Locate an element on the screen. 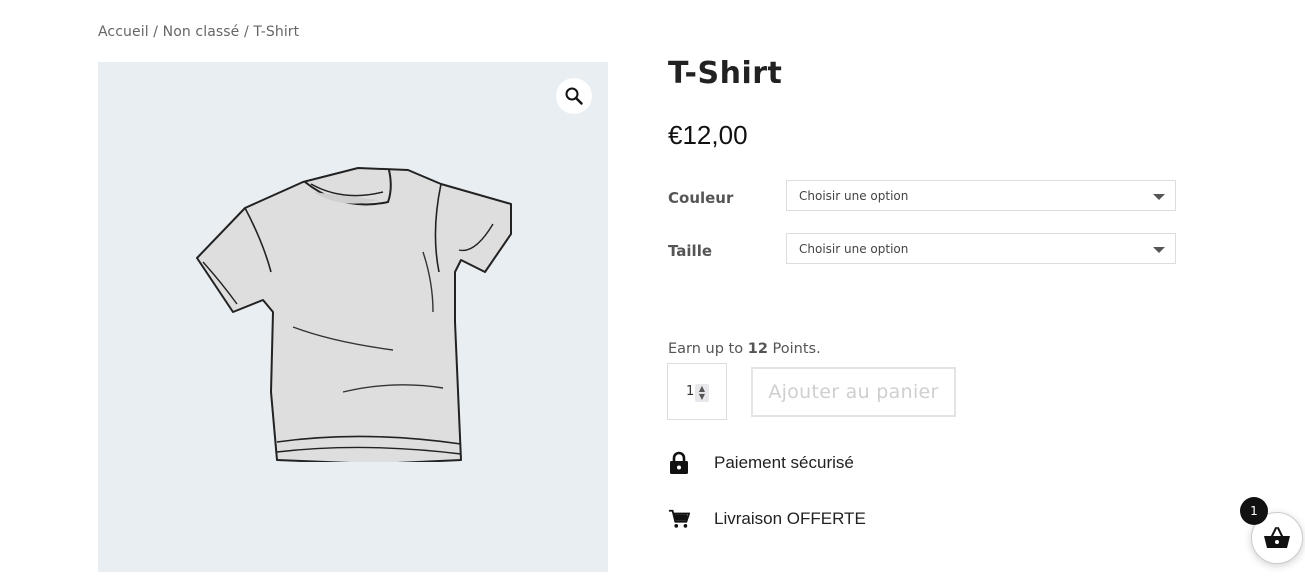 The height and width of the screenshot is (582, 1305). cart-icon is located at coordinates (679, 519).